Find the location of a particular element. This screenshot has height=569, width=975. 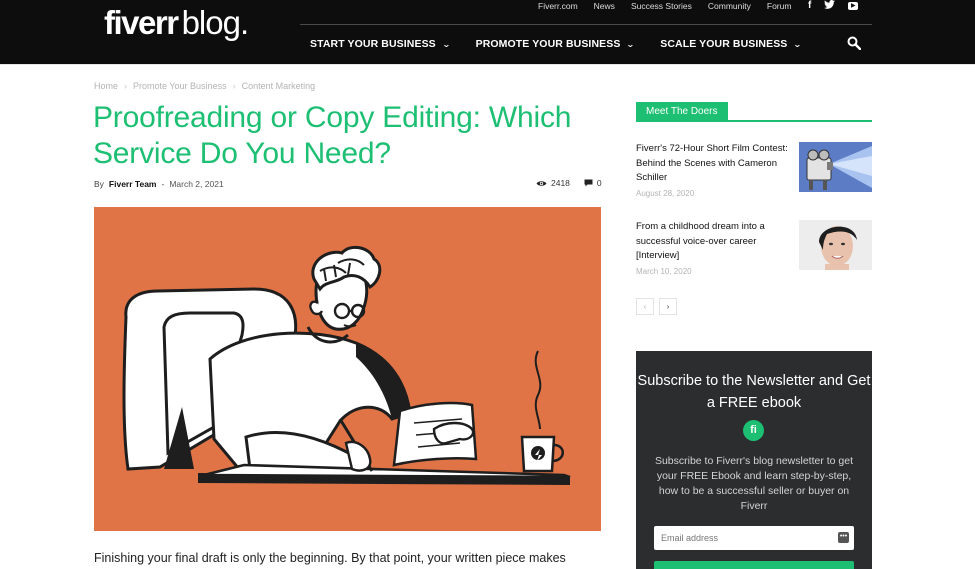

top-link-success-stories: Success Stories is located at coordinates (661, 6).